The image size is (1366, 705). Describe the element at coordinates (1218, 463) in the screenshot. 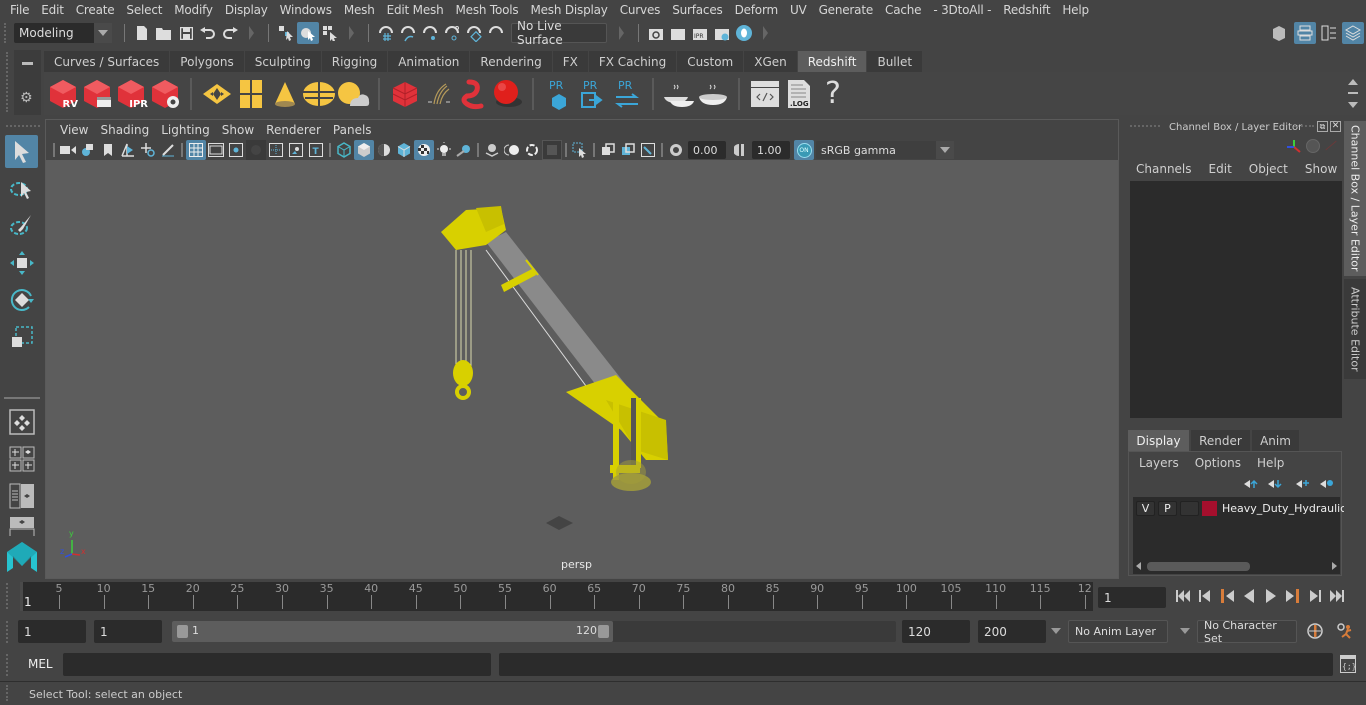

I see `layer-menu-options: Options` at that location.